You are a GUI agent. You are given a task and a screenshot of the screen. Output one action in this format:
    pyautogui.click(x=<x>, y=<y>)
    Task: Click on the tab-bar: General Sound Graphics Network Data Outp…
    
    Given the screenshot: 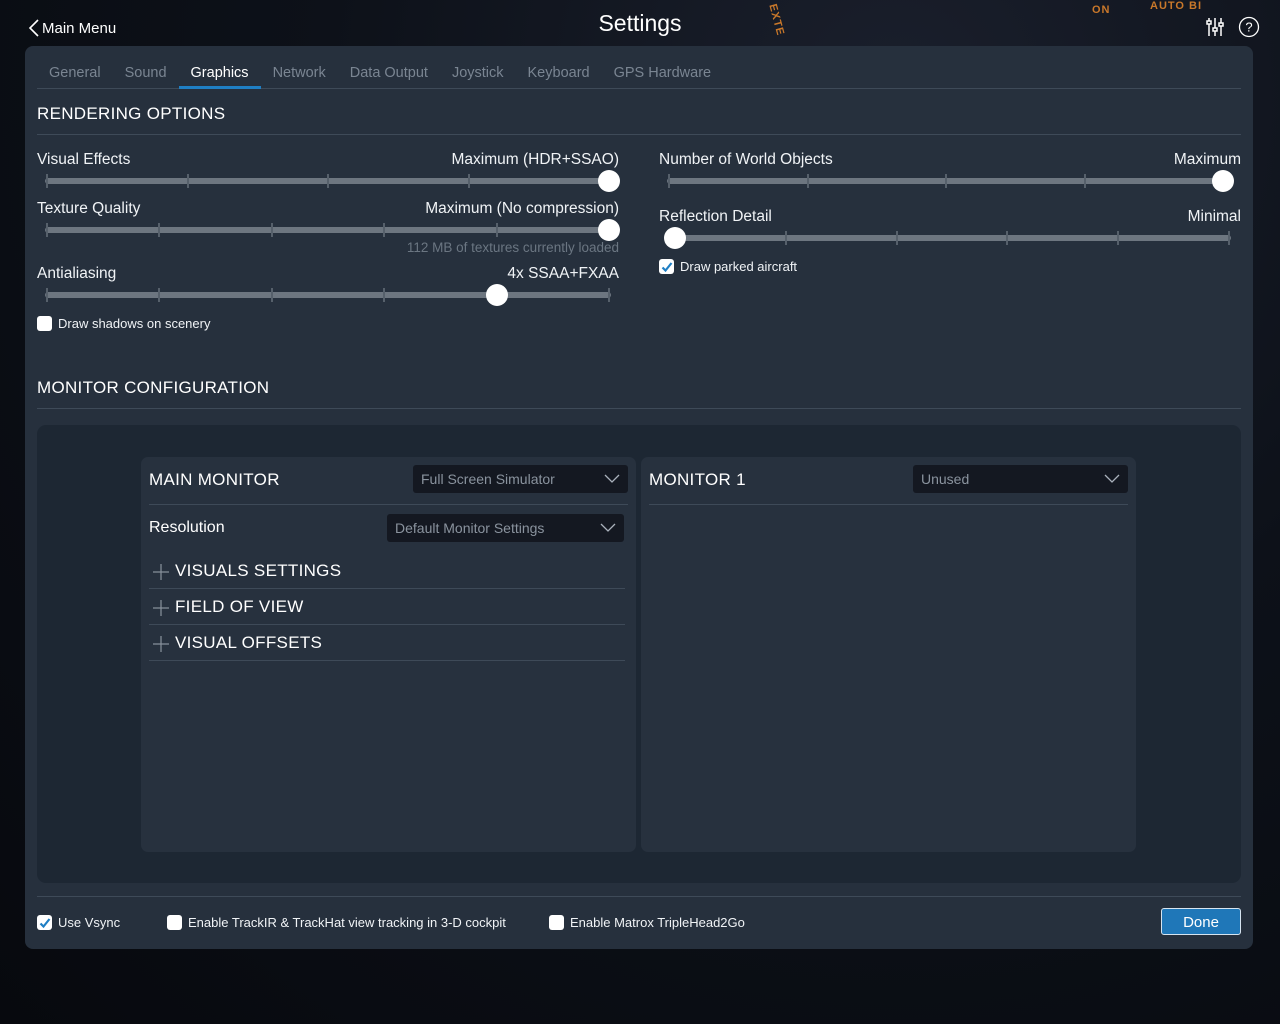 What is the action you would take?
    pyautogui.click(x=639, y=67)
    